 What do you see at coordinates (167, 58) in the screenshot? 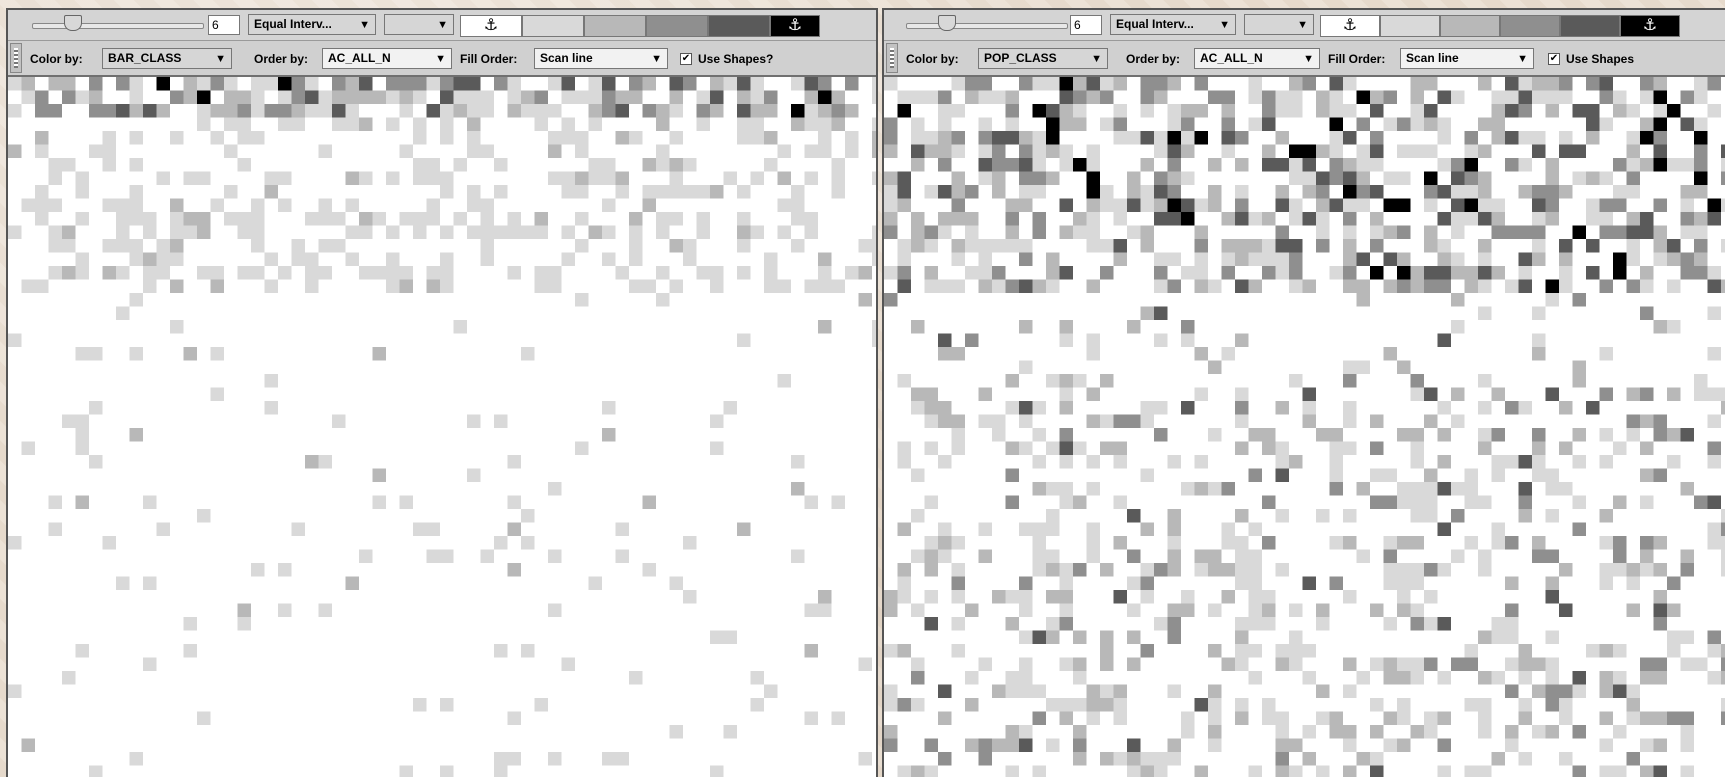
I see `color-by-dropdown: BAR_CLASS ▼` at bounding box center [167, 58].